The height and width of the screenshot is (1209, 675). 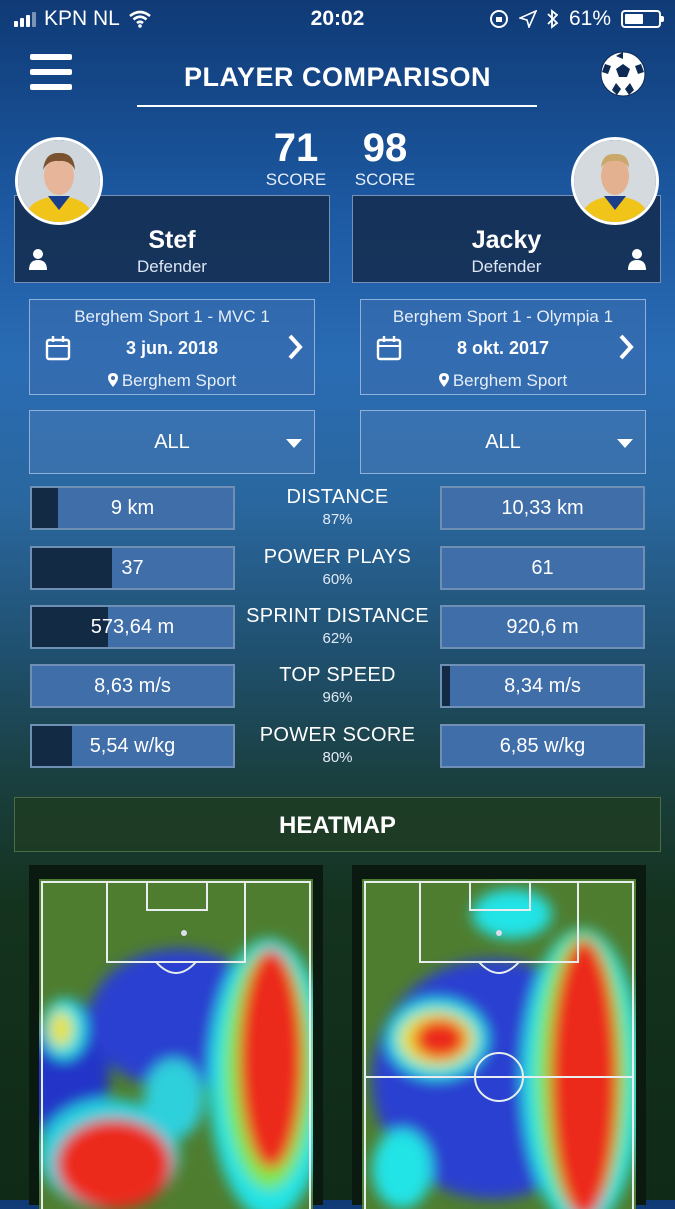 What do you see at coordinates (337, 77) in the screenshot?
I see `page-title: PLAYER COMPARISON` at bounding box center [337, 77].